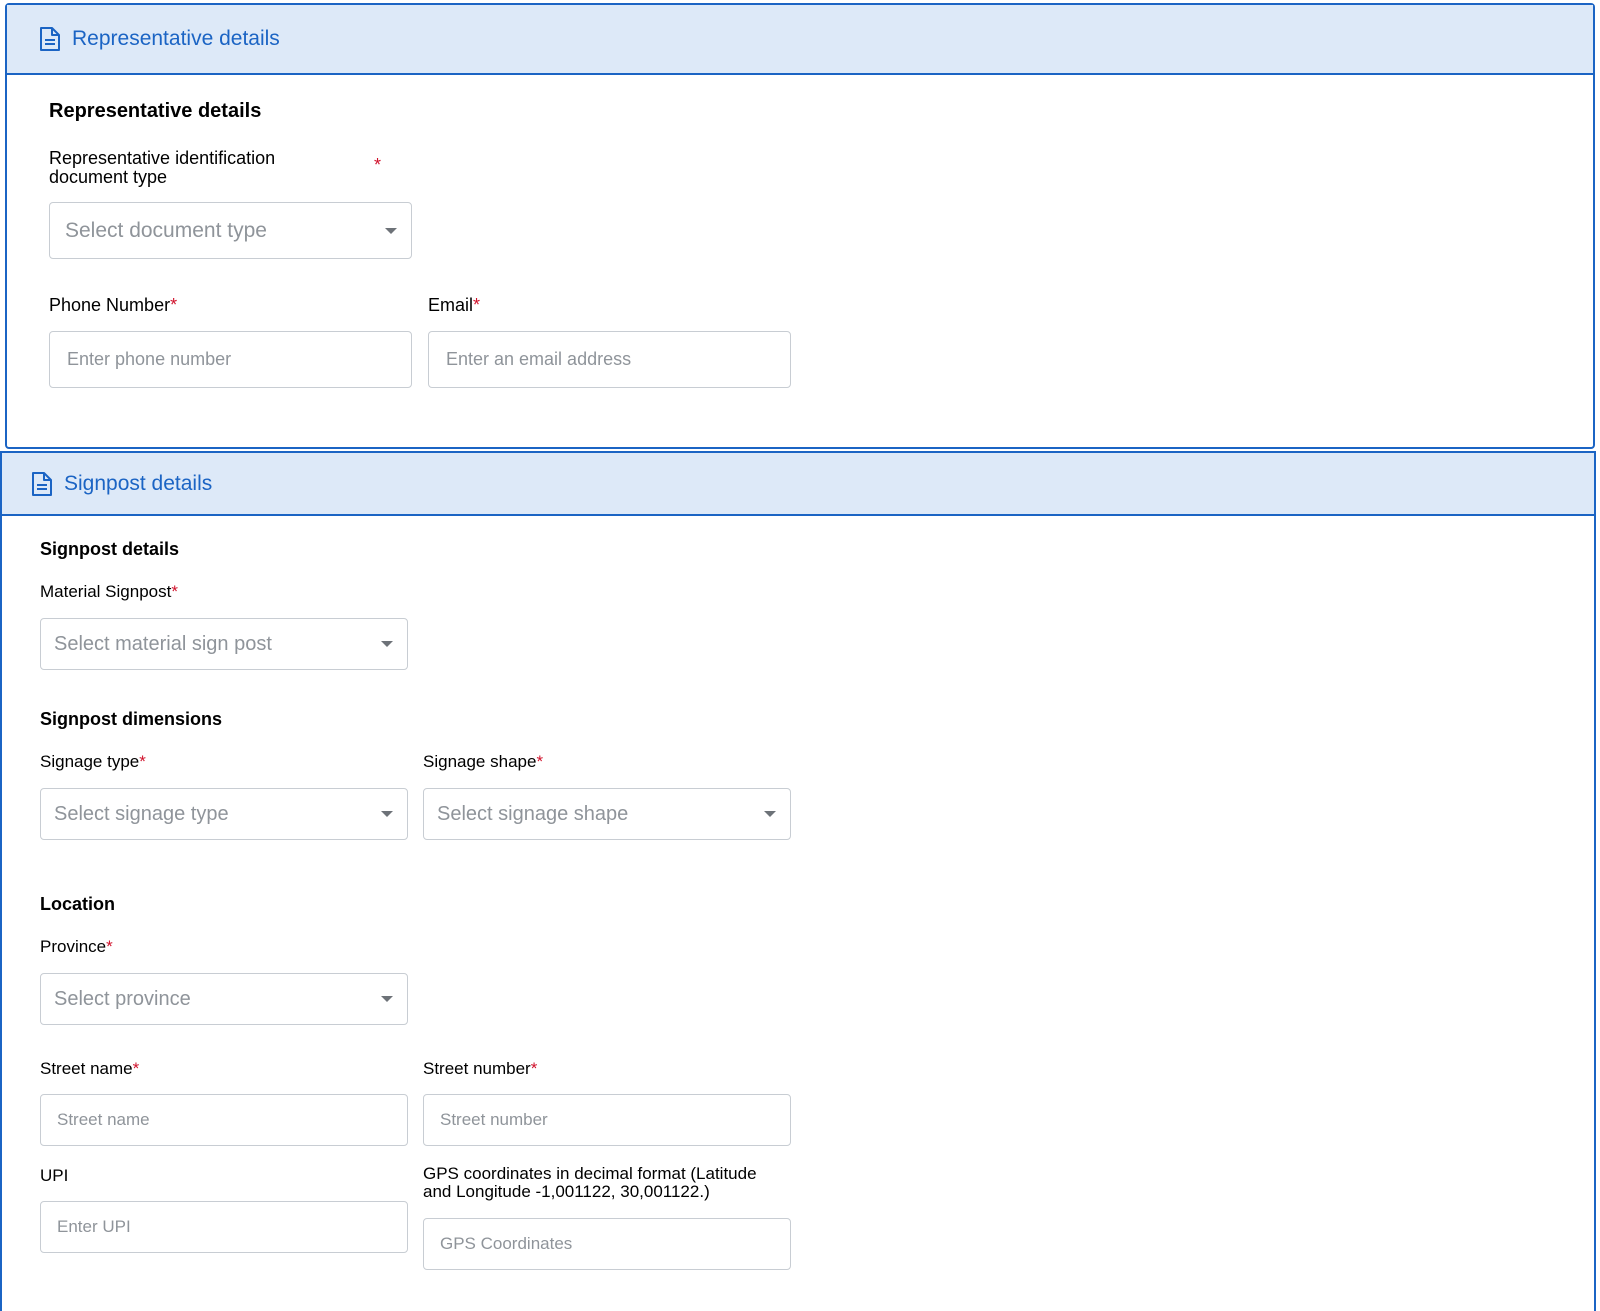 The image size is (1600, 1311). What do you see at coordinates (798, 484) in the screenshot?
I see `signpost-details-header: Signpost details` at bounding box center [798, 484].